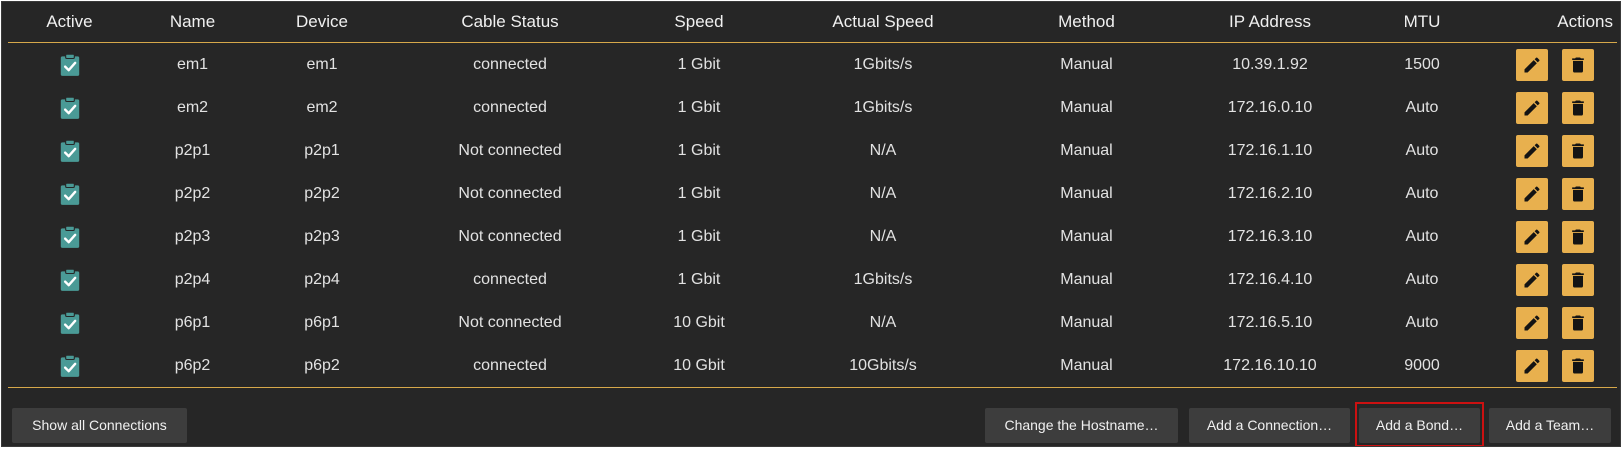  Describe the element at coordinates (192, 64) in the screenshot. I see `name-cell: em1` at that location.